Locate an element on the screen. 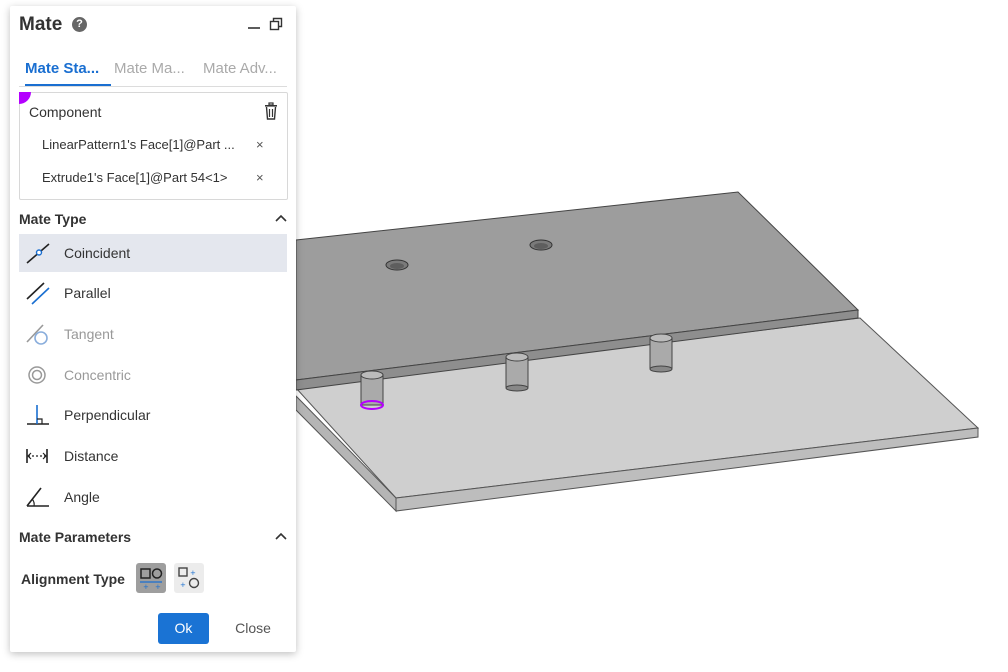 This screenshot has width=1008, height=672. component-item: Extrude1's Face[1]@Part 54<1> is located at coordinates (135, 177).